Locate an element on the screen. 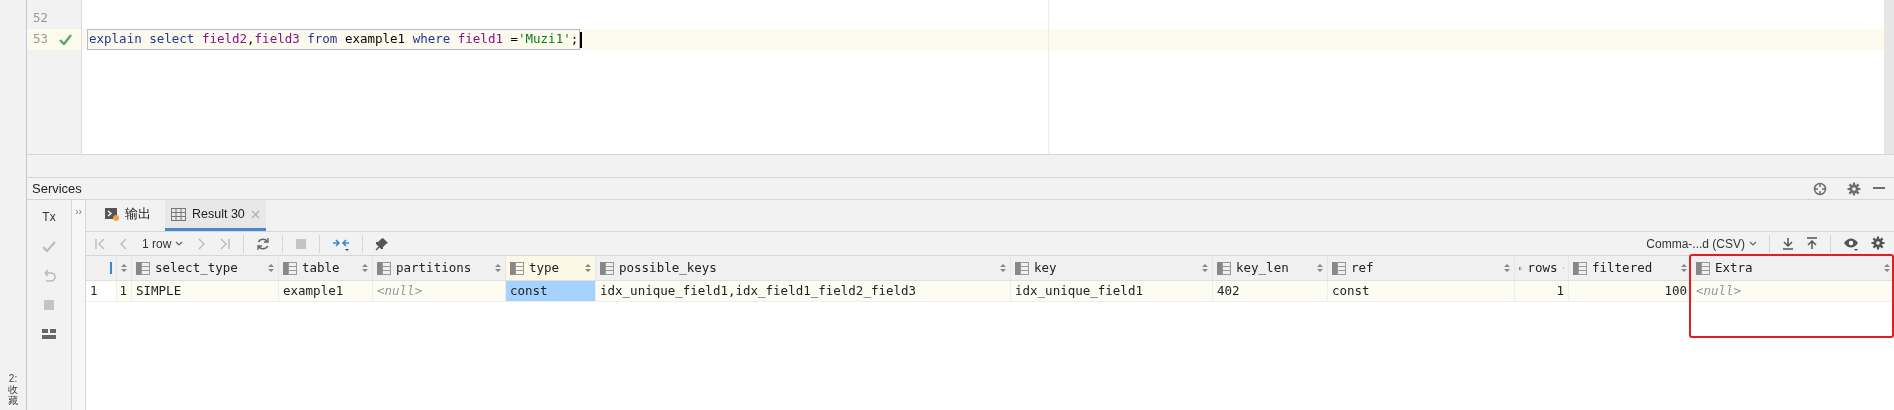 This screenshot has height=410, width=1894. line-number: 53 is located at coordinates (41, 39).